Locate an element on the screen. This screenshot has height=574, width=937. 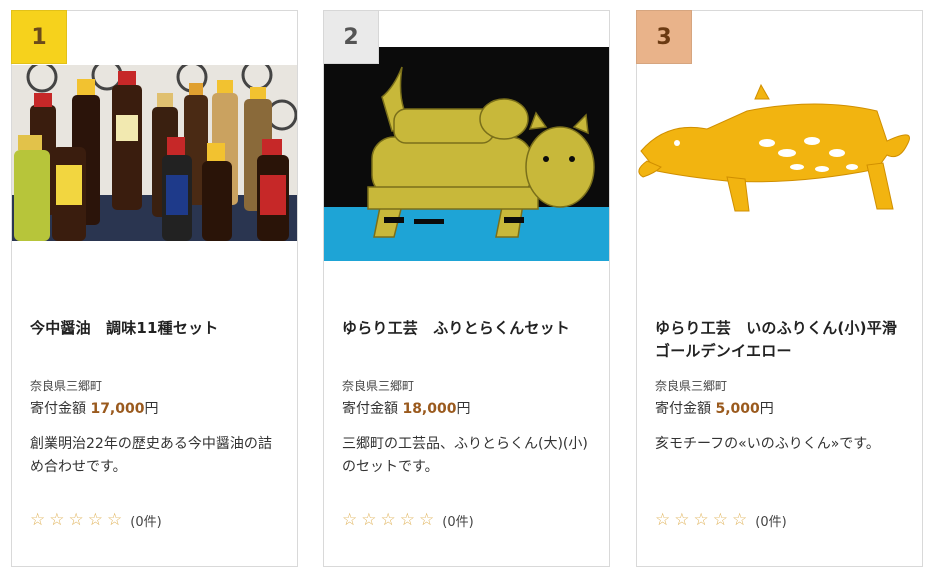
rank-badge: 1 is located at coordinates (39, 37).